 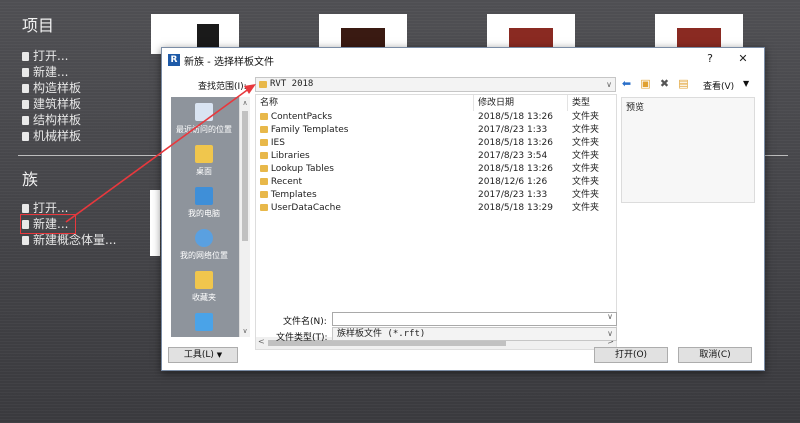 I want to click on annotation-arrow, so click(x=160, y=153).